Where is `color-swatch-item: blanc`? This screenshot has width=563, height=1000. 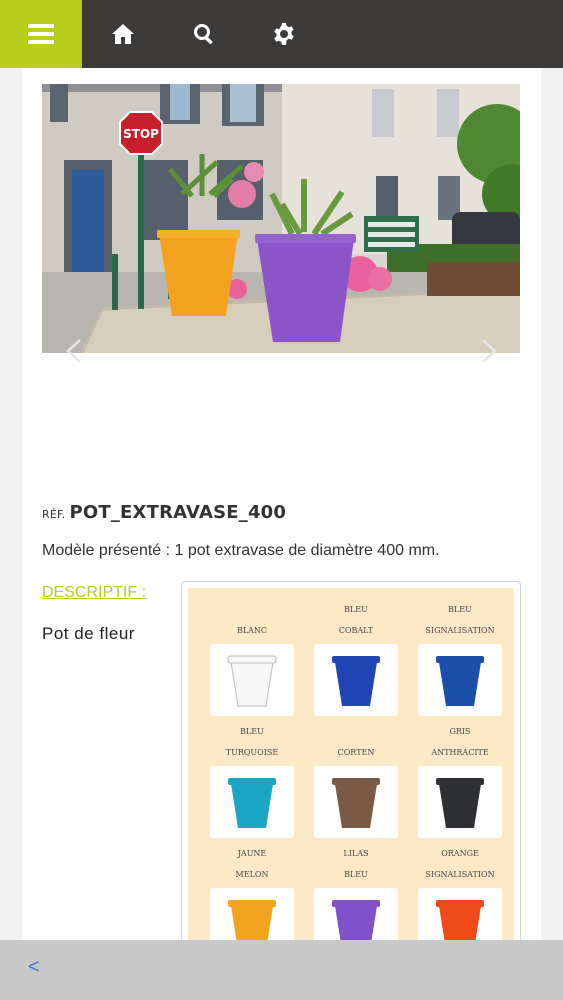 color-swatch-item: blanc is located at coordinates (252, 657).